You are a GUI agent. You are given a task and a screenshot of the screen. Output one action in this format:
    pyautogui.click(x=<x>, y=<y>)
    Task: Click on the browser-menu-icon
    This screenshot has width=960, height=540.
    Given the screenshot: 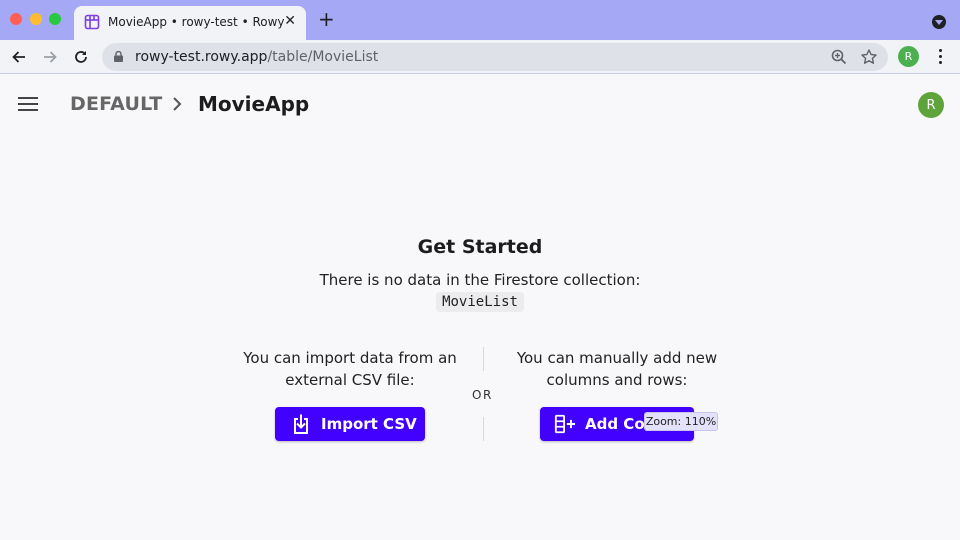 What is the action you would take?
    pyautogui.click(x=940, y=57)
    